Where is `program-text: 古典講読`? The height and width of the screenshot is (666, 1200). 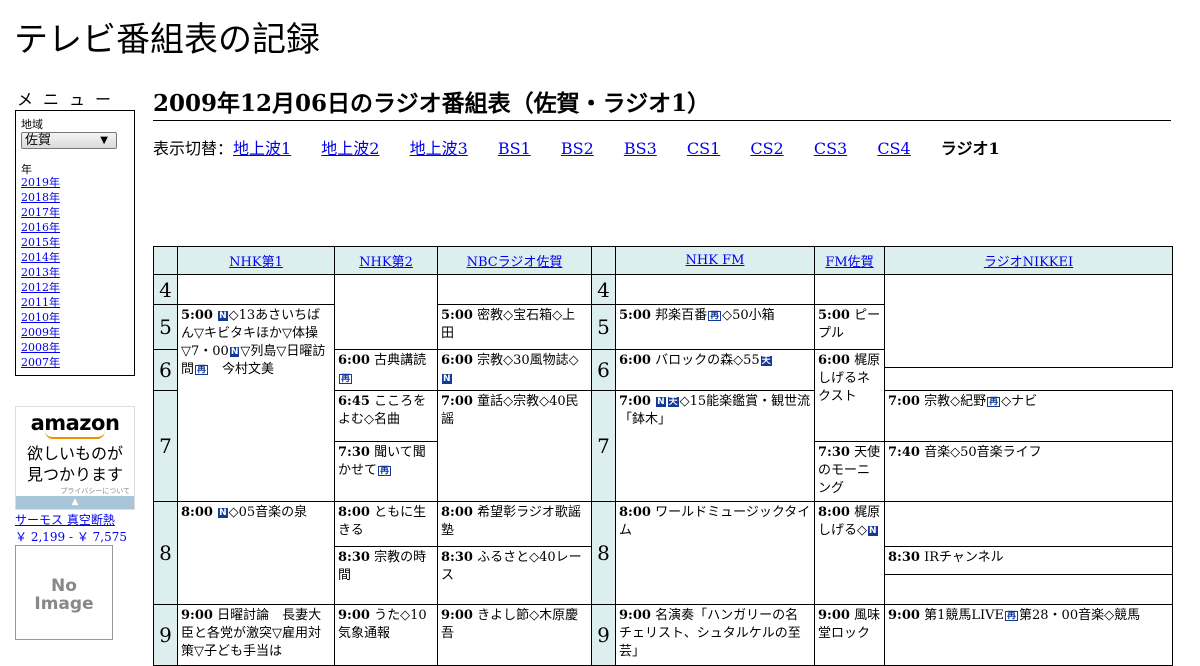
program-text: 古典講読 is located at coordinates (400, 360).